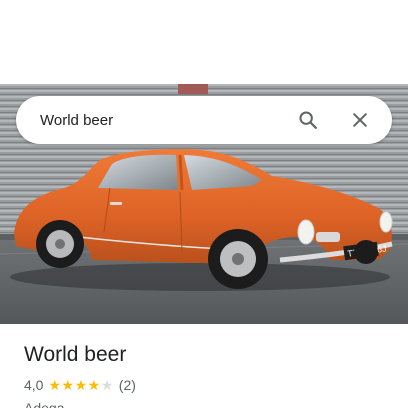  Describe the element at coordinates (44, 404) in the screenshot. I see `place-category: Adega` at that location.